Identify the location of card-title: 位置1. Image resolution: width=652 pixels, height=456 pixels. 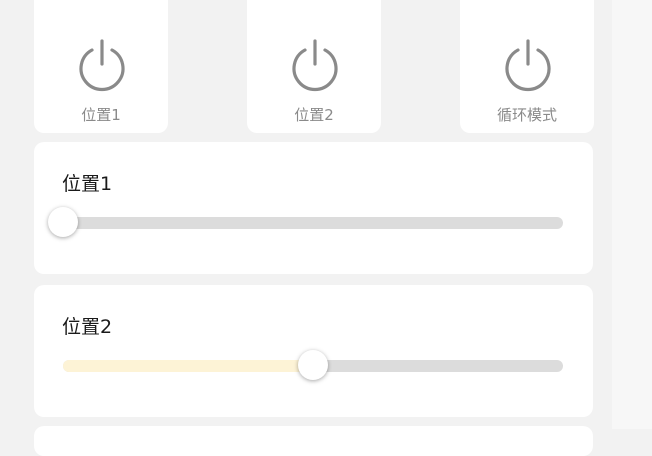
(87, 184).